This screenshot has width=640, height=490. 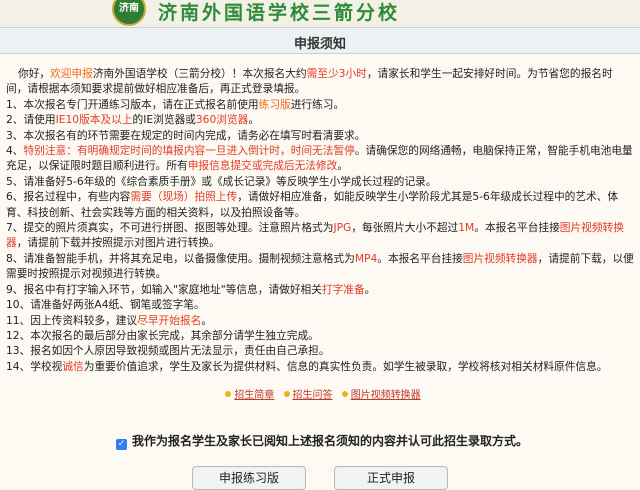 I want to click on notice-item: 2、请使用IE10版本及以上的IE浏览器或360浏览器。, so click(x=133, y=120).